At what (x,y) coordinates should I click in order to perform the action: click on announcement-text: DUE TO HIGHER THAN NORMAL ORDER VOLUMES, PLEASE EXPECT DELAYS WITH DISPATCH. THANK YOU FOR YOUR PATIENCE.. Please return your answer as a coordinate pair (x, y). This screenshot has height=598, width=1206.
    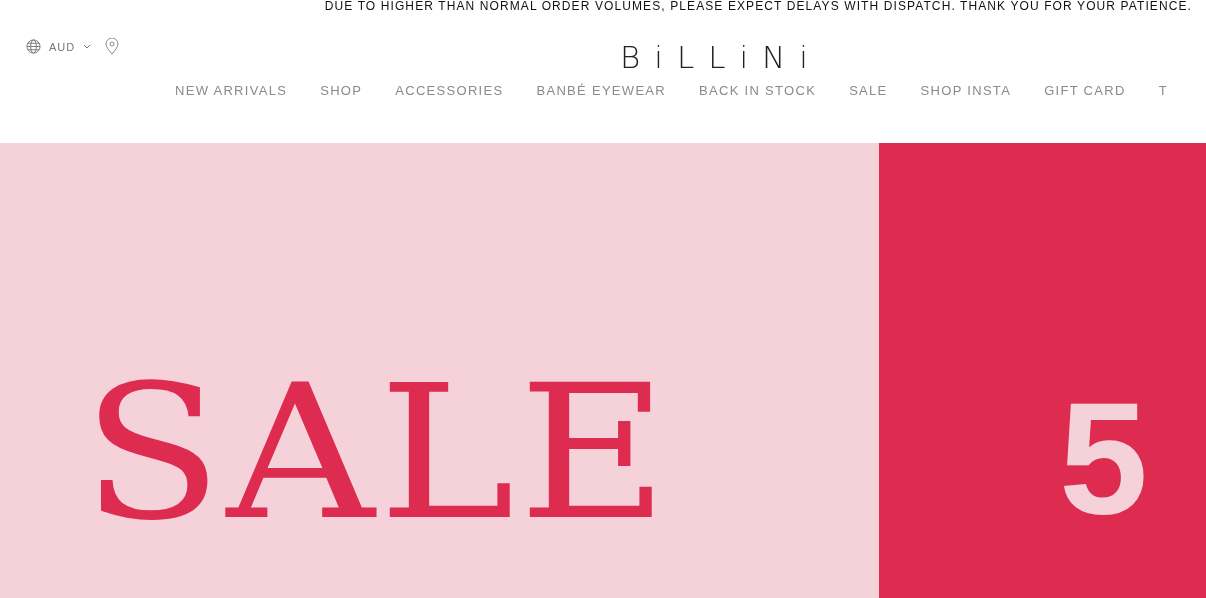
    Looking at the image, I should click on (758, 7).